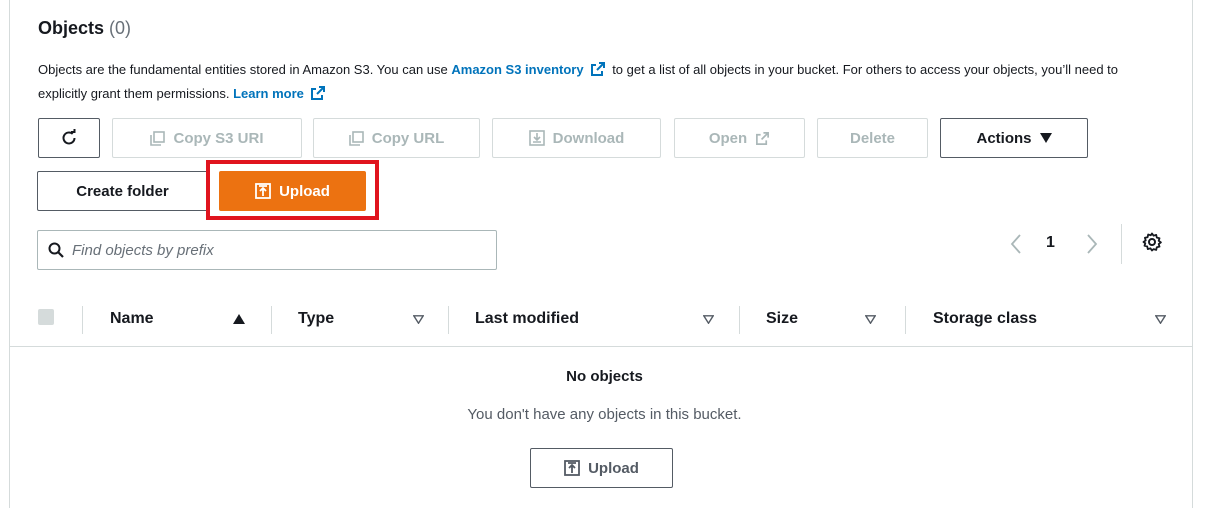 The height and width of the screenshot is (508, 1209). I want to click on delete-label: Delete, so click(872, 138).